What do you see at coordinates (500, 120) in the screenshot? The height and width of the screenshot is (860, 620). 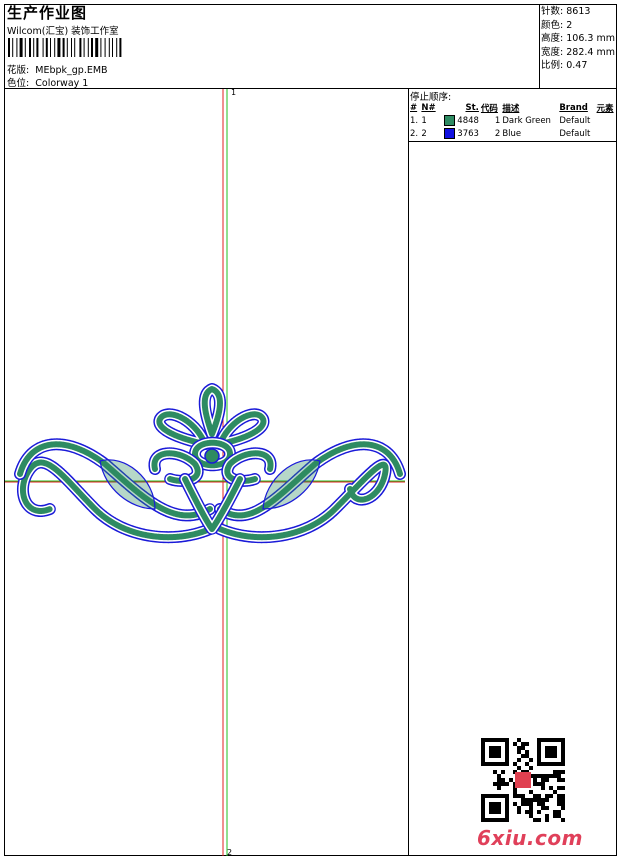 I see `table-row: 1. 1 4848 1 Dark Green Default` at bounding box center [500, 120].